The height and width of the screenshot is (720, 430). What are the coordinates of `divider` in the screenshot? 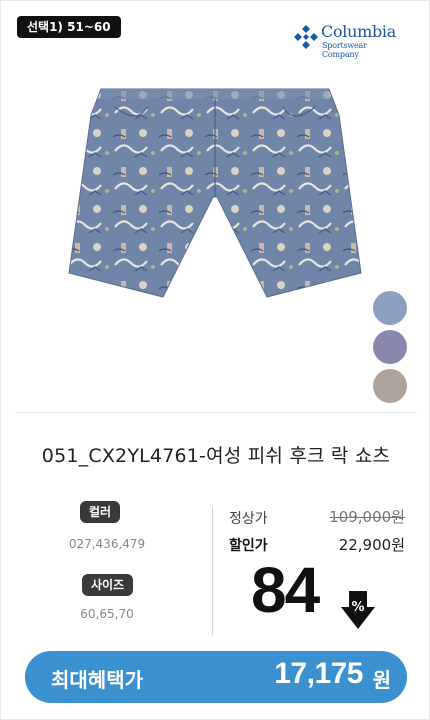 It's located at (216, 412).